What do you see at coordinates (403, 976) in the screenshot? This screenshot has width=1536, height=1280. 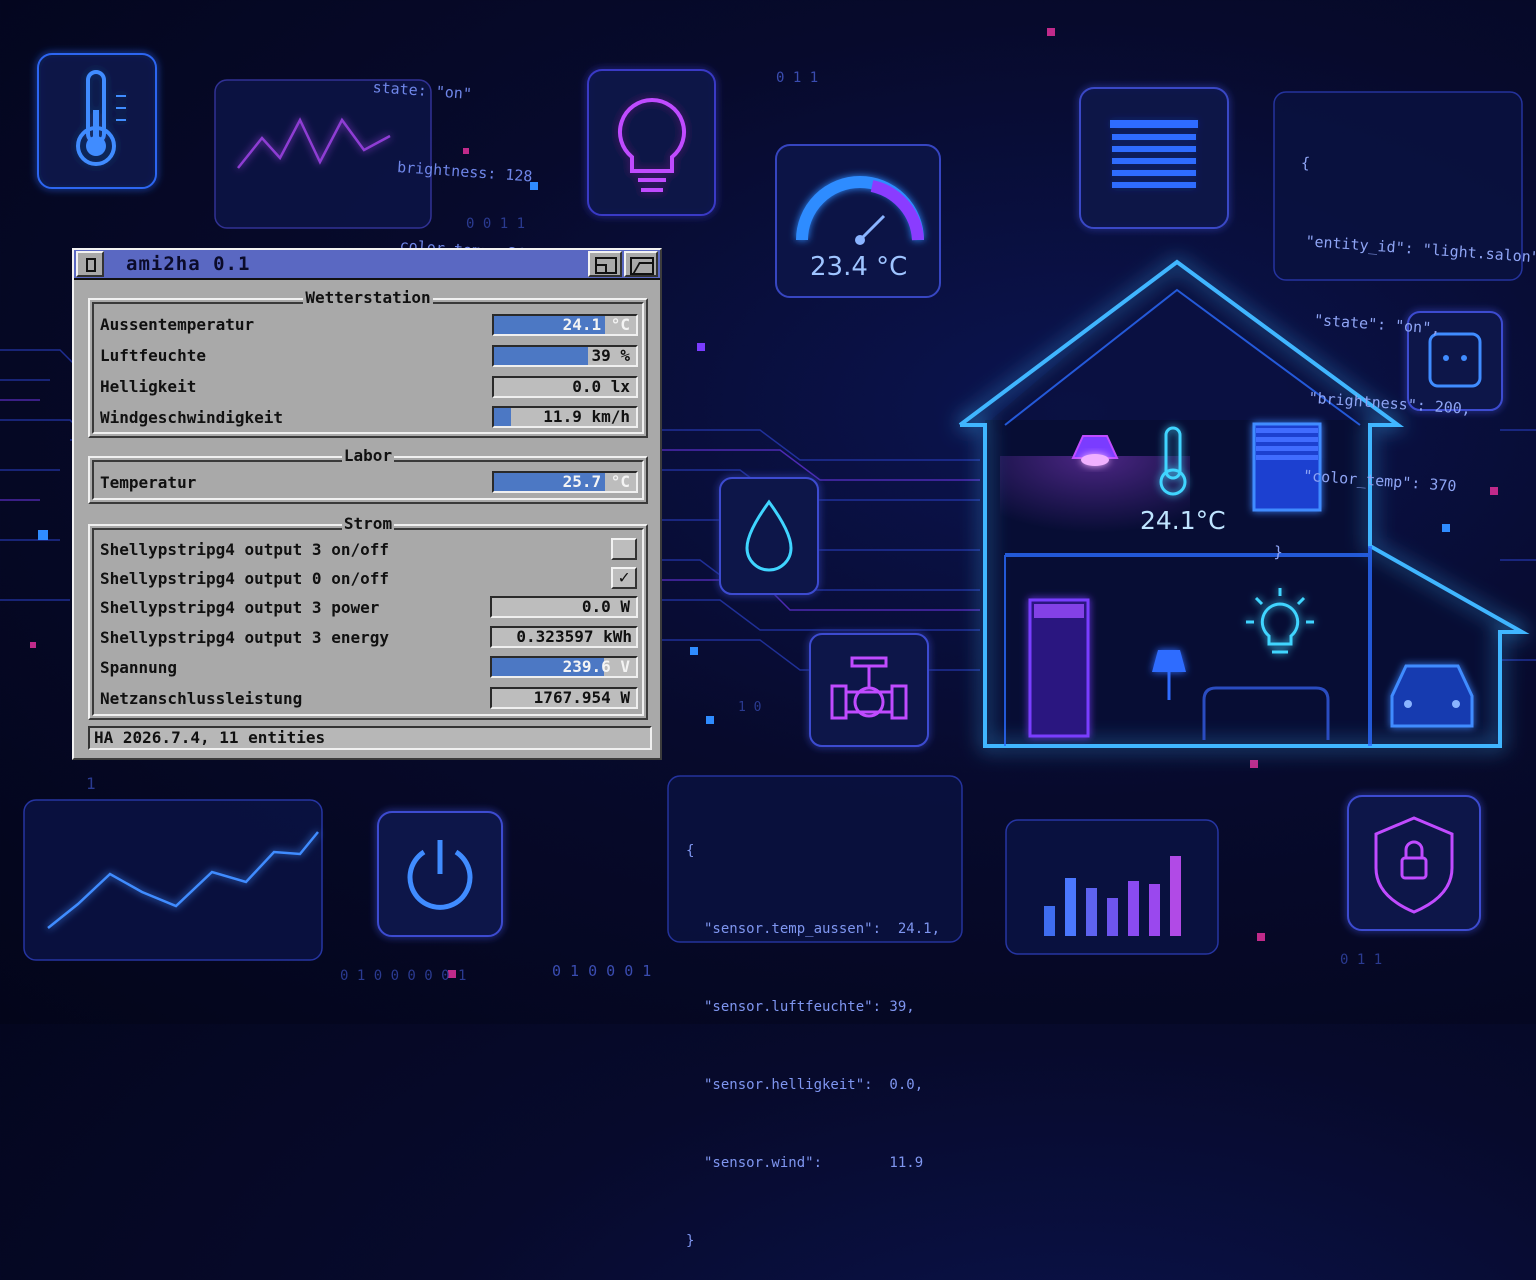 I see `binary-digits: 0 1 0 0 0 0 0 1` at bounding box center [403, 976].